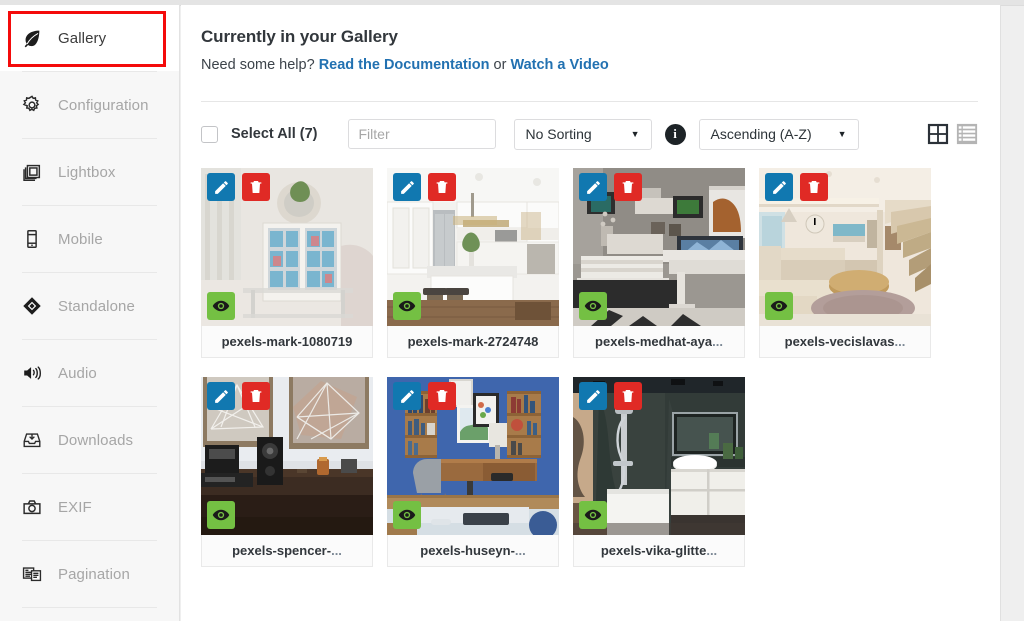 This screenshot has height=621, width=1024. I want to click on caption-text: pexels-spencer-, so click(282, 550).